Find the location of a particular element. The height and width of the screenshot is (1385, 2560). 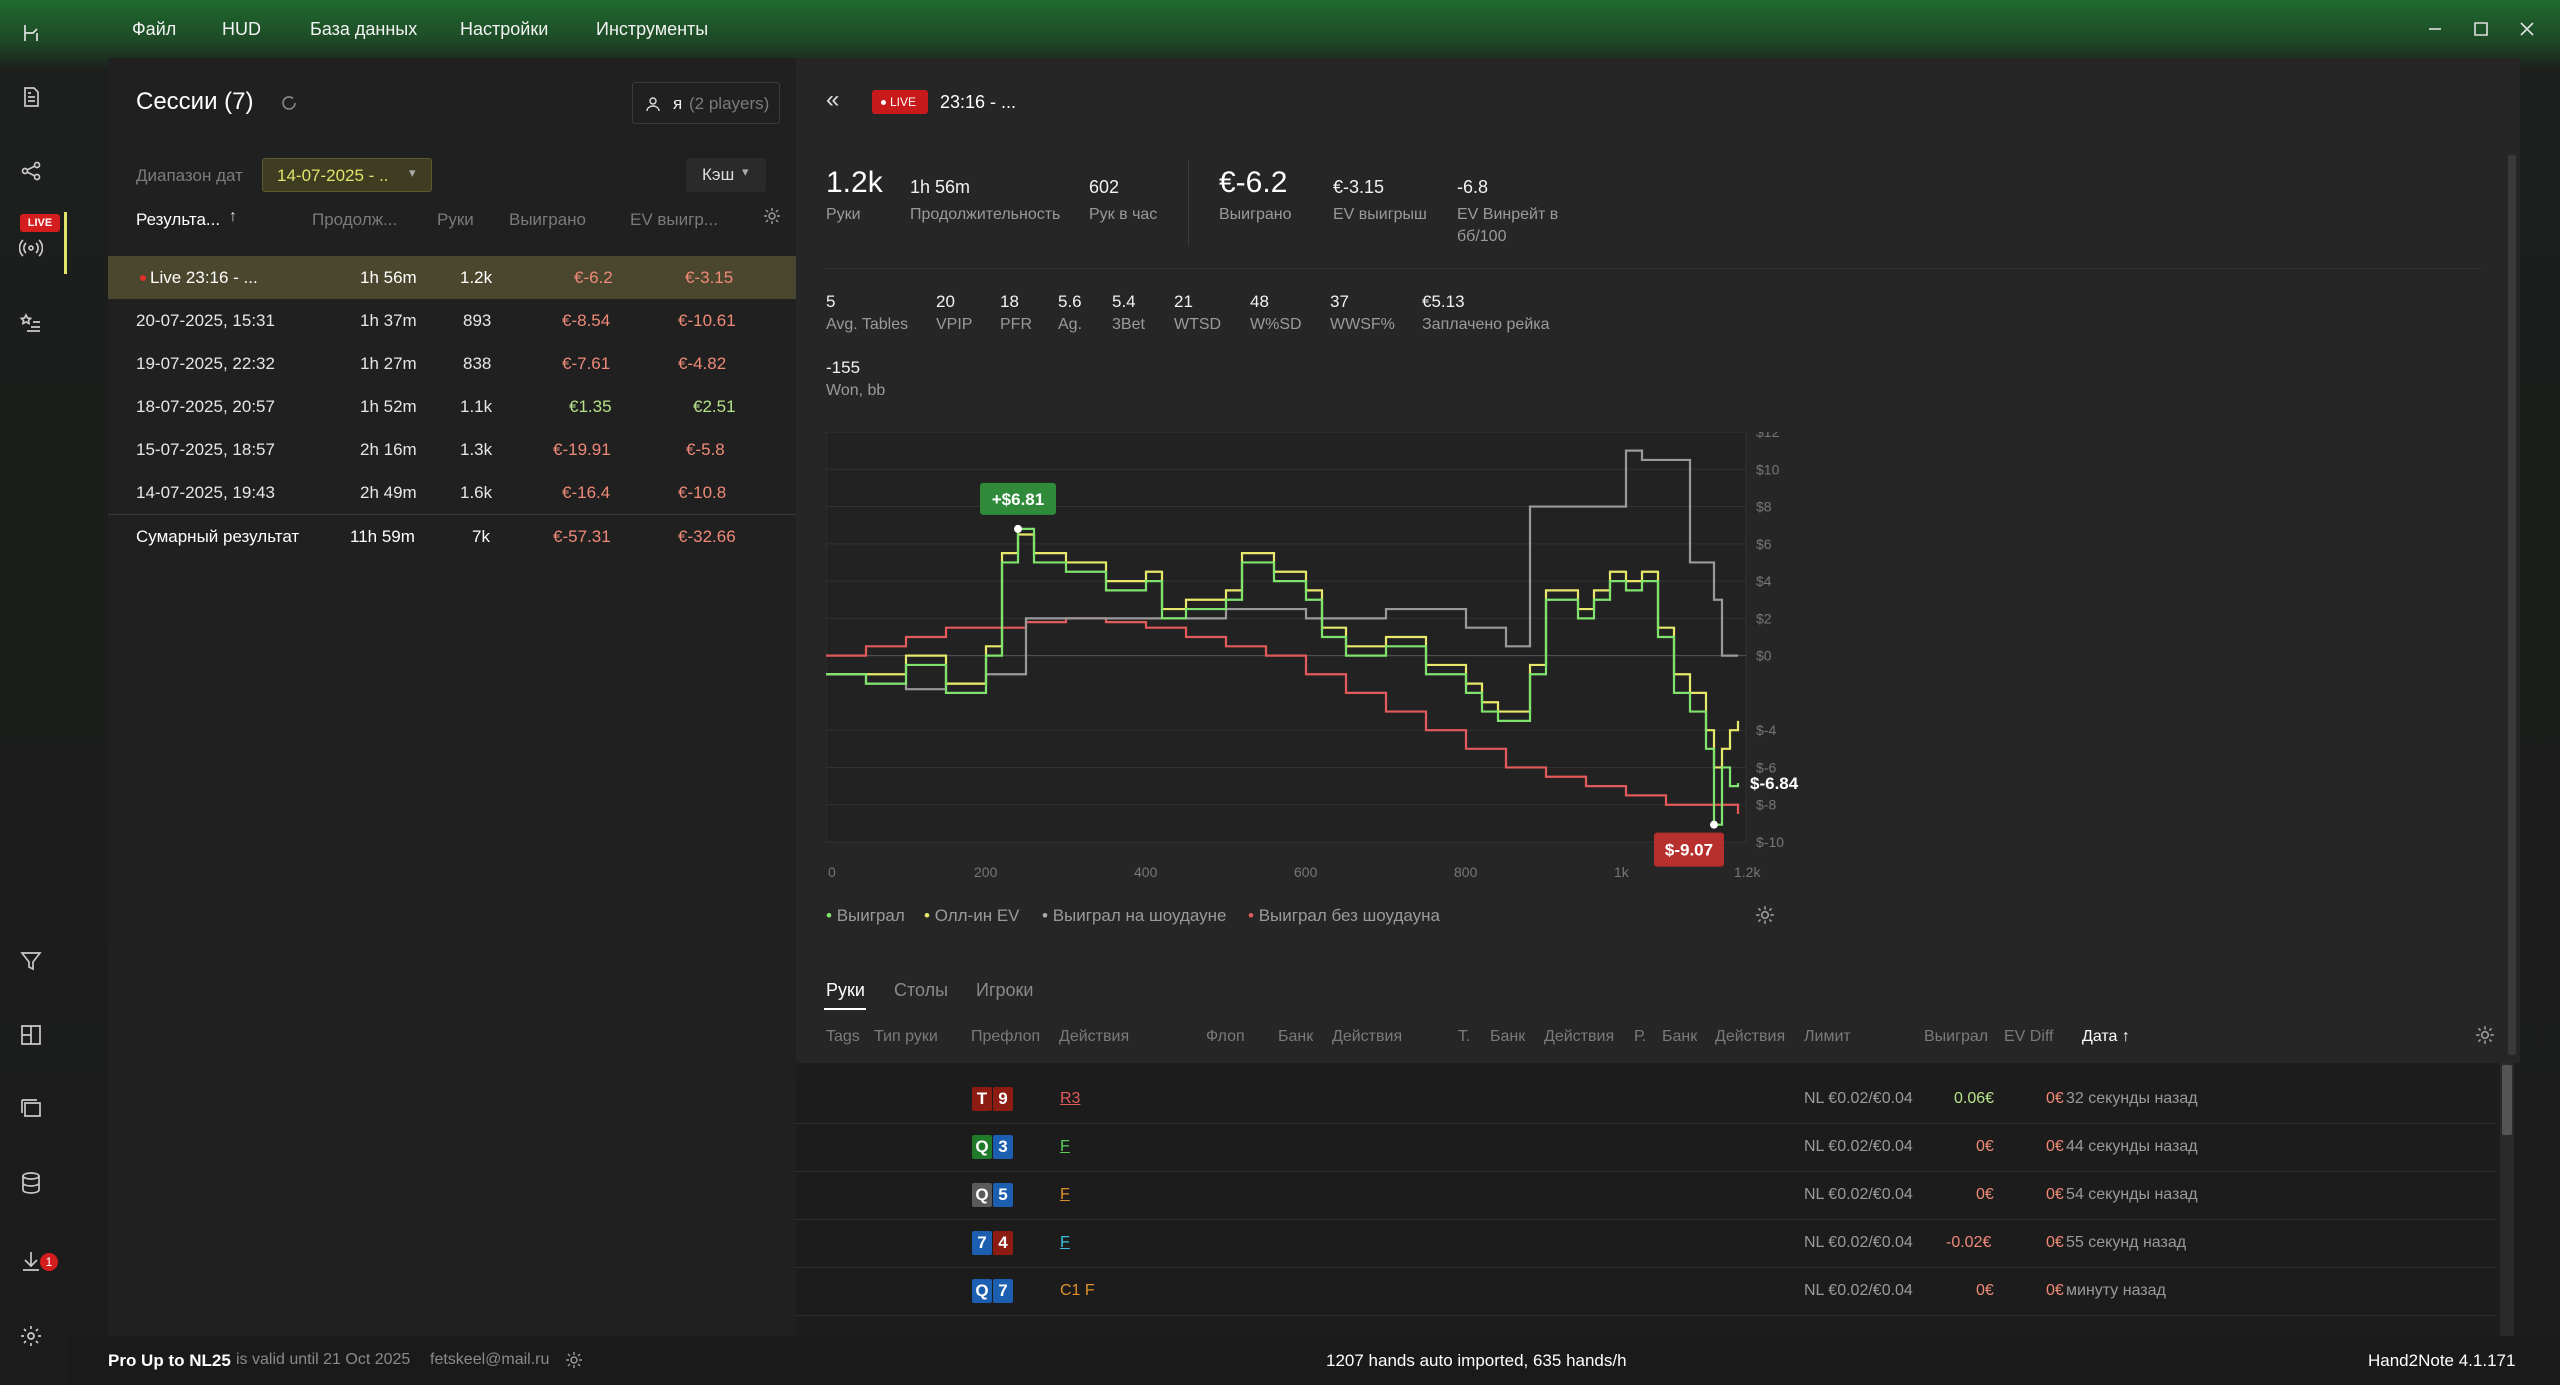

y-tick-label: $-8 is located at coordinates (1766, 805).